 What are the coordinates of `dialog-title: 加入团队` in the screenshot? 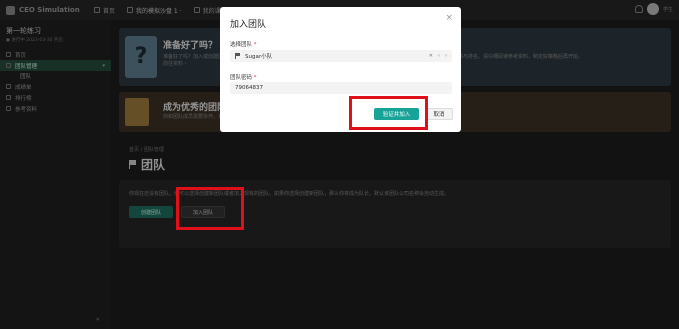 It's located at (248, 25).